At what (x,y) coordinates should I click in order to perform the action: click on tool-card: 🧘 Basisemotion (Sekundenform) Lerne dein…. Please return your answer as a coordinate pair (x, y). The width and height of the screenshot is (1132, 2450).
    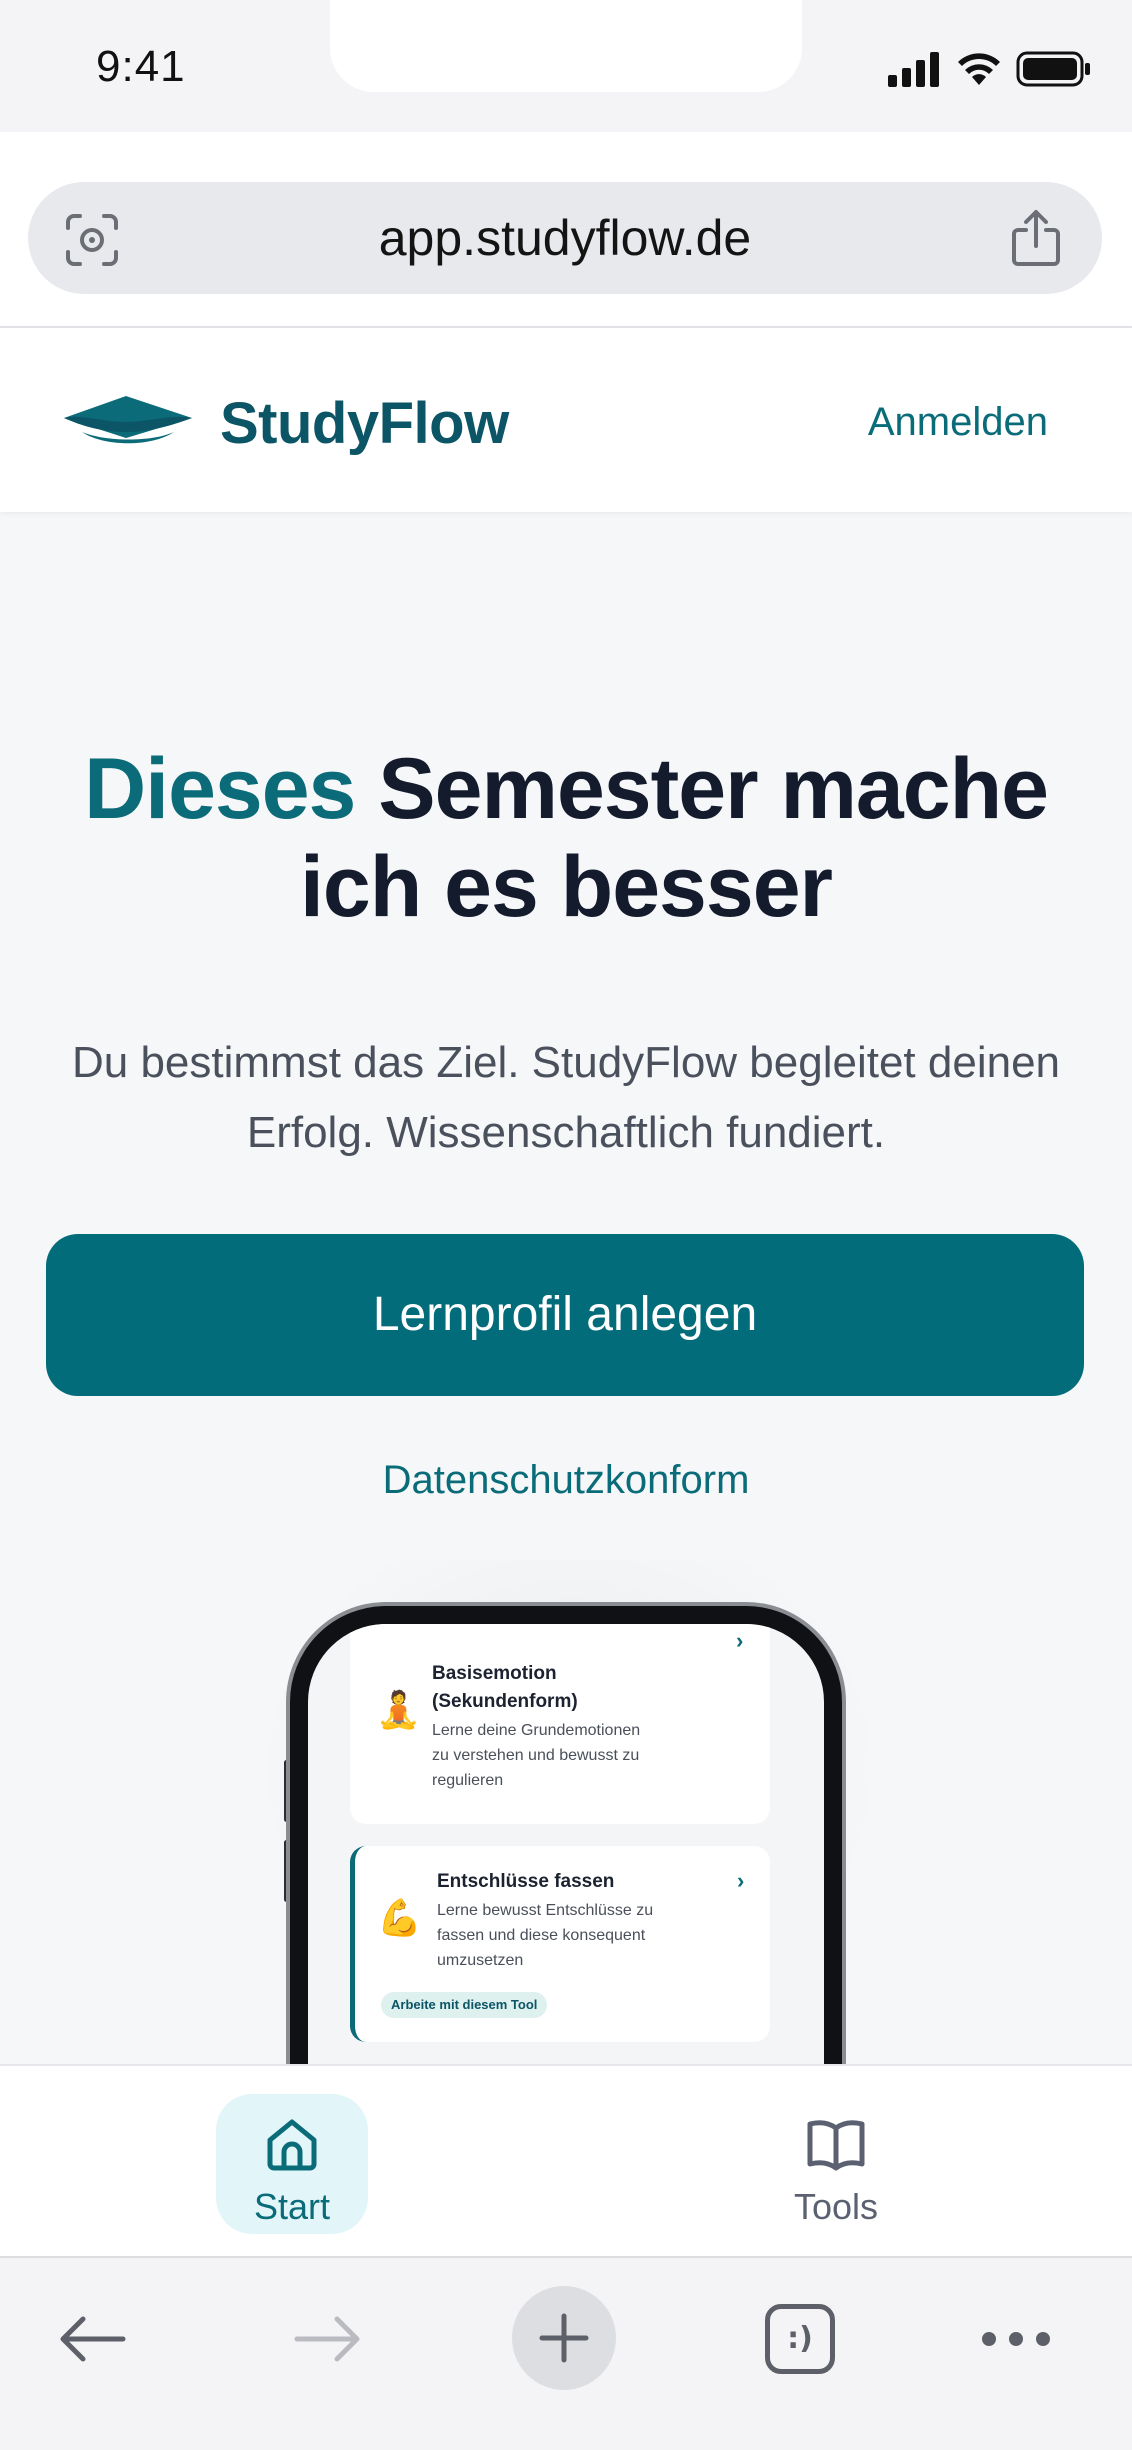
    Looking at the image, I should click on (560, 1724).